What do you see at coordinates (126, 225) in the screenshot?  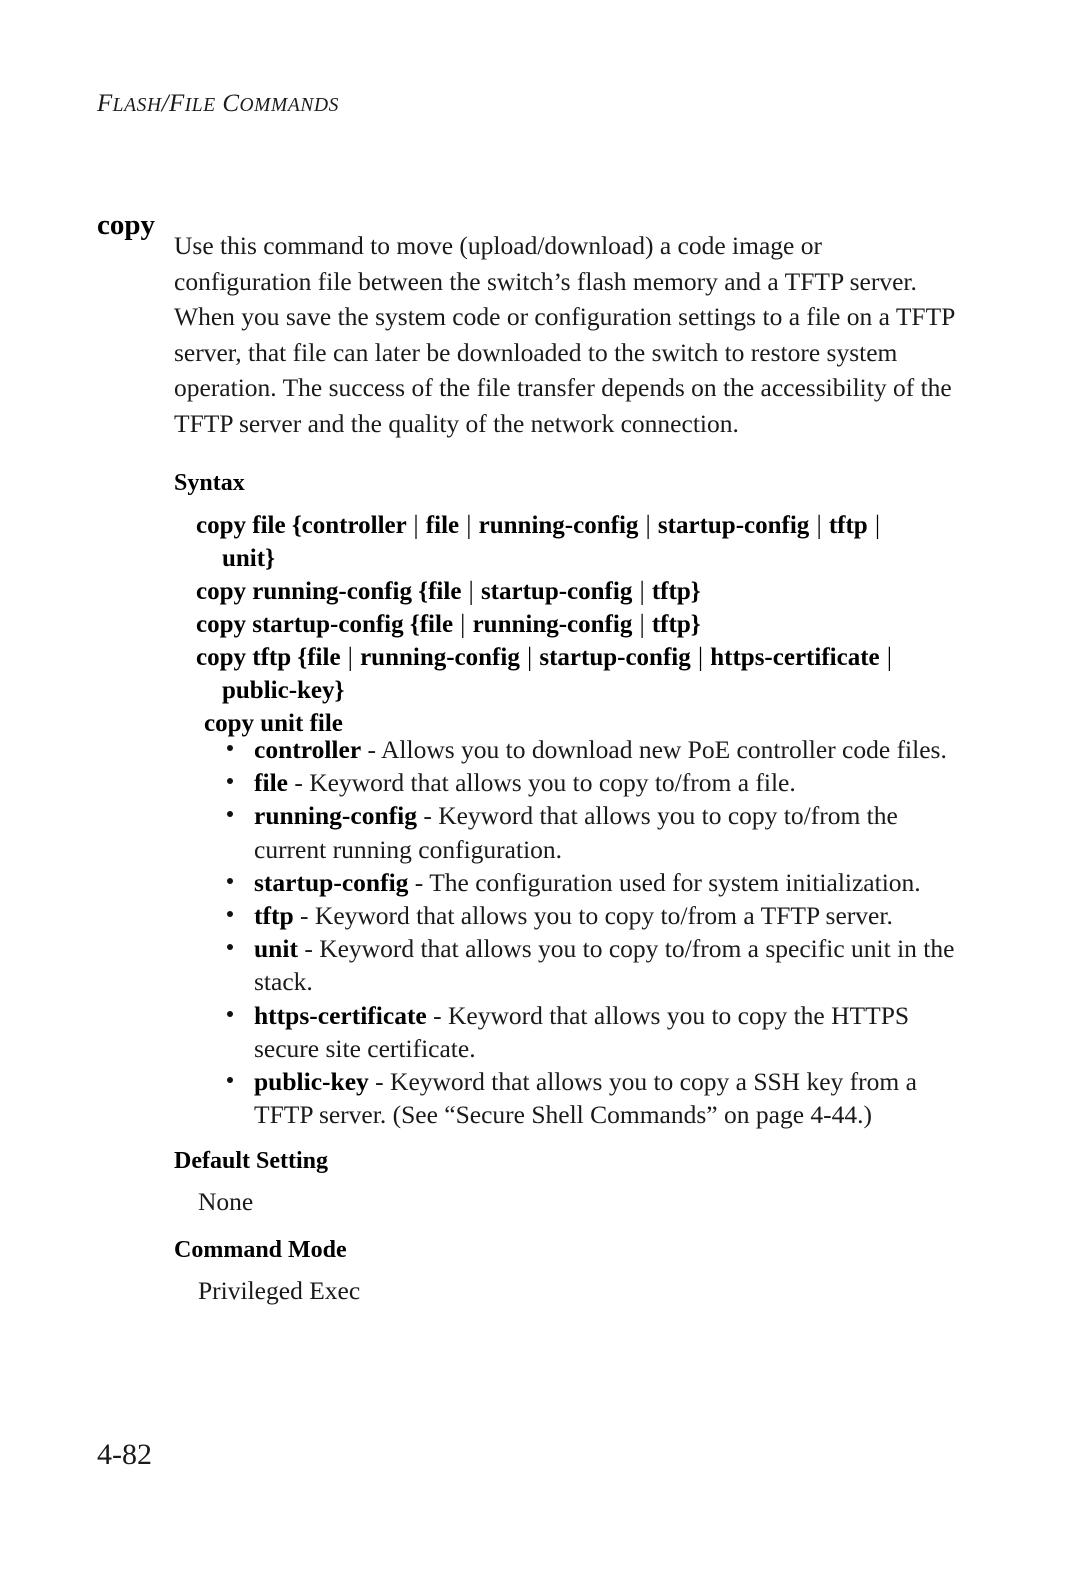 I see `page-title: copy` at bounding box center [126, 225].